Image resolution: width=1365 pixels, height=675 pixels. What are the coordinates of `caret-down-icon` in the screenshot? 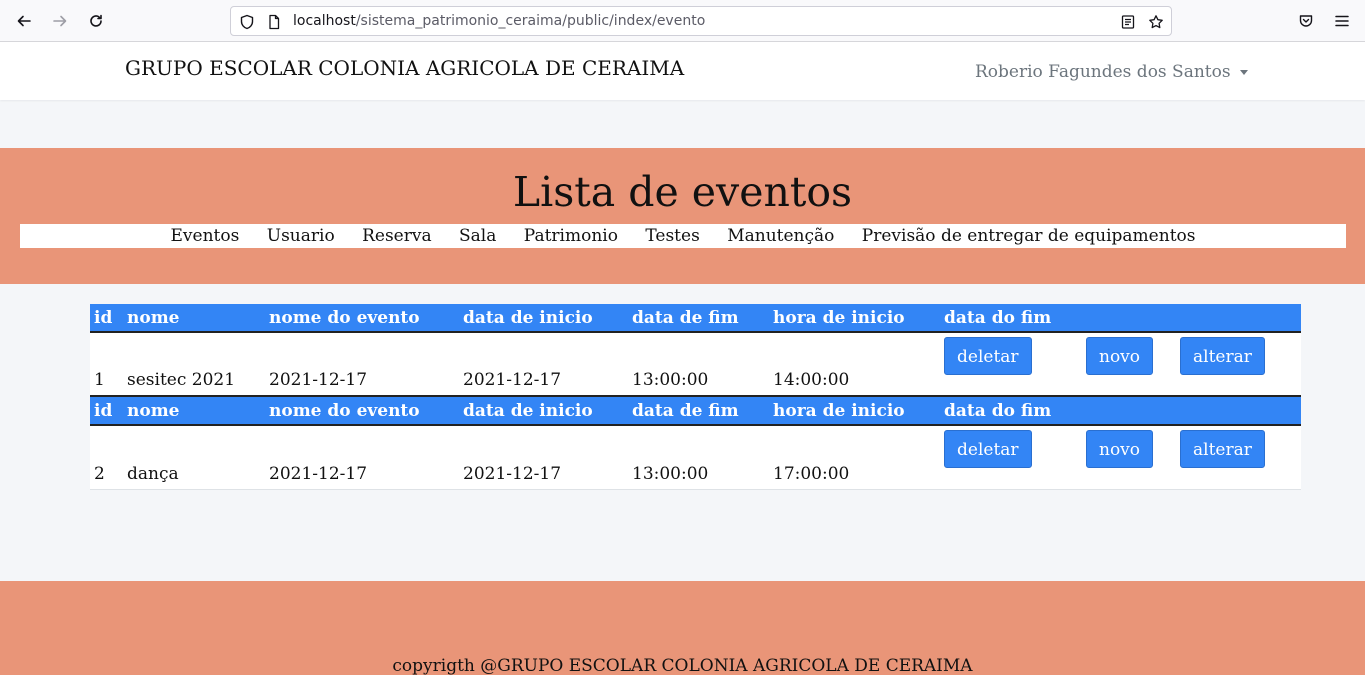 It's located at (1243, 72).